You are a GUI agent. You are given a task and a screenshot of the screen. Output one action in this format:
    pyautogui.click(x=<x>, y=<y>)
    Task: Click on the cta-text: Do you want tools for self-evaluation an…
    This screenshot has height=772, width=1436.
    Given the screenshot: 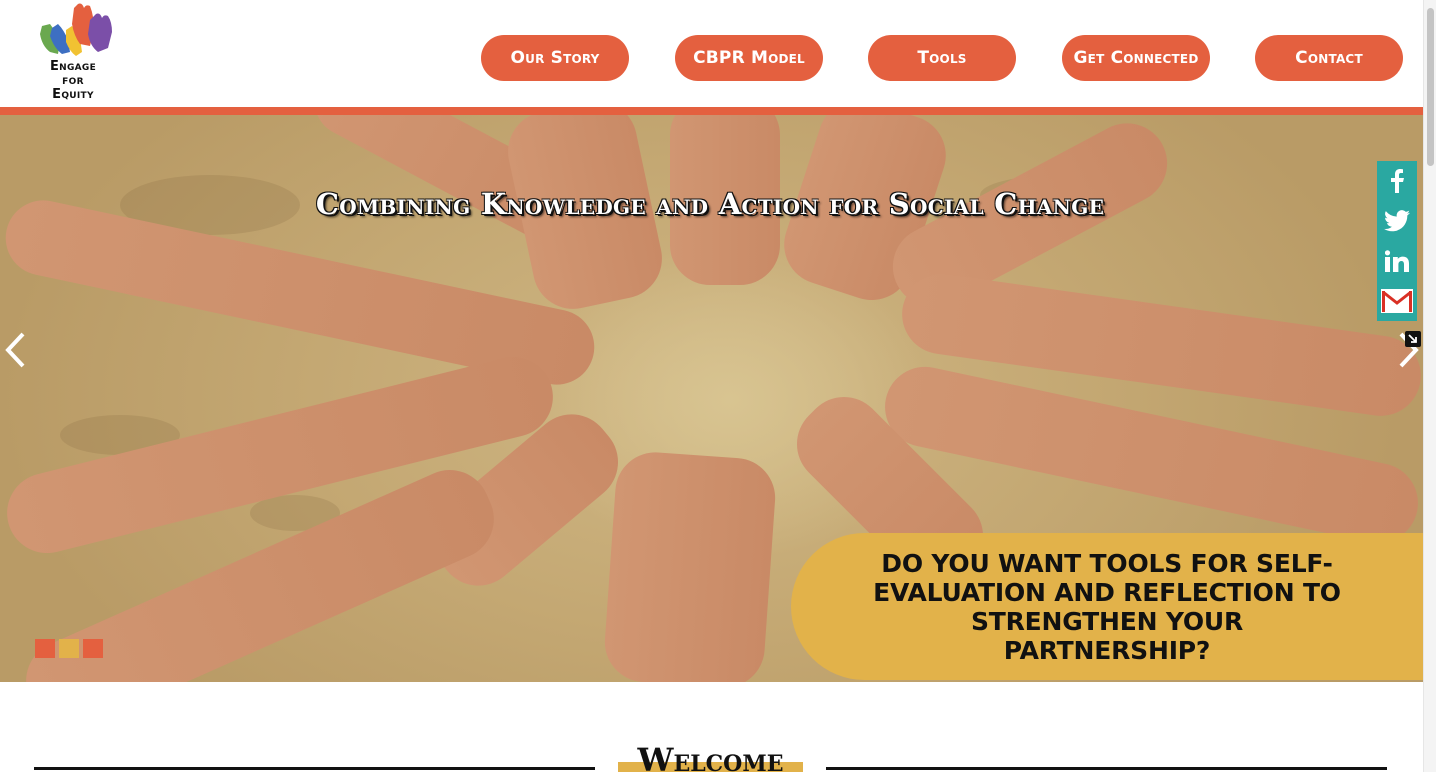 What is the action you would take?
    pyautogui.click(x=1107, y=606)
    